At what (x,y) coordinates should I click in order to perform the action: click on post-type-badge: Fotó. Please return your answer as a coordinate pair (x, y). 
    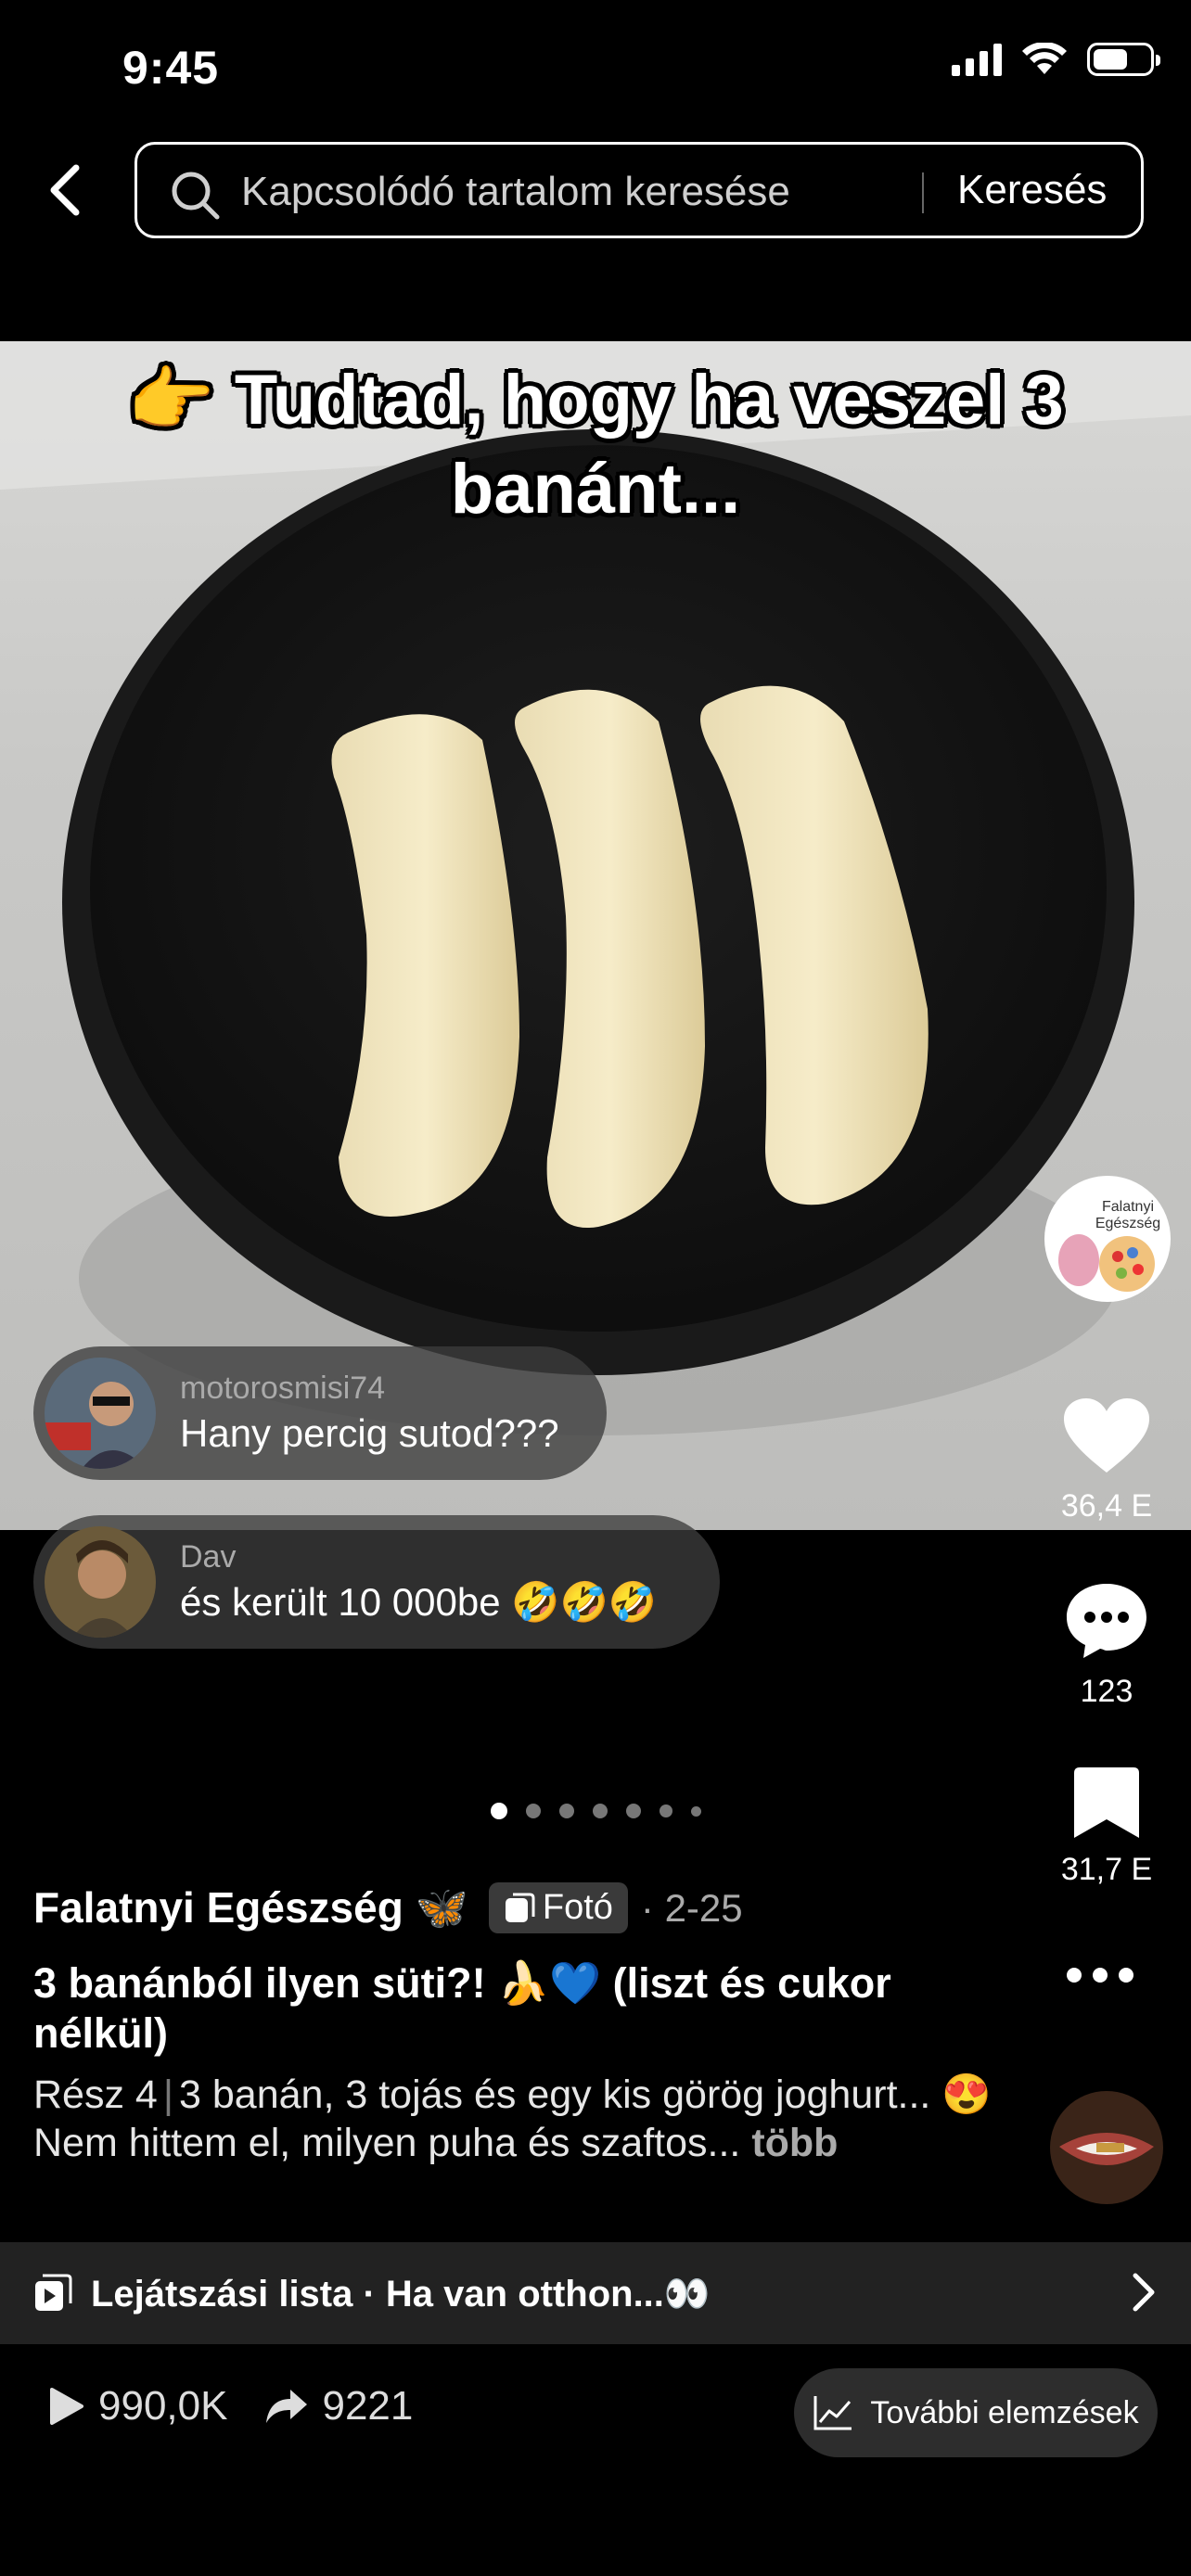
    Looking at the image, I should click on (558, 1908).